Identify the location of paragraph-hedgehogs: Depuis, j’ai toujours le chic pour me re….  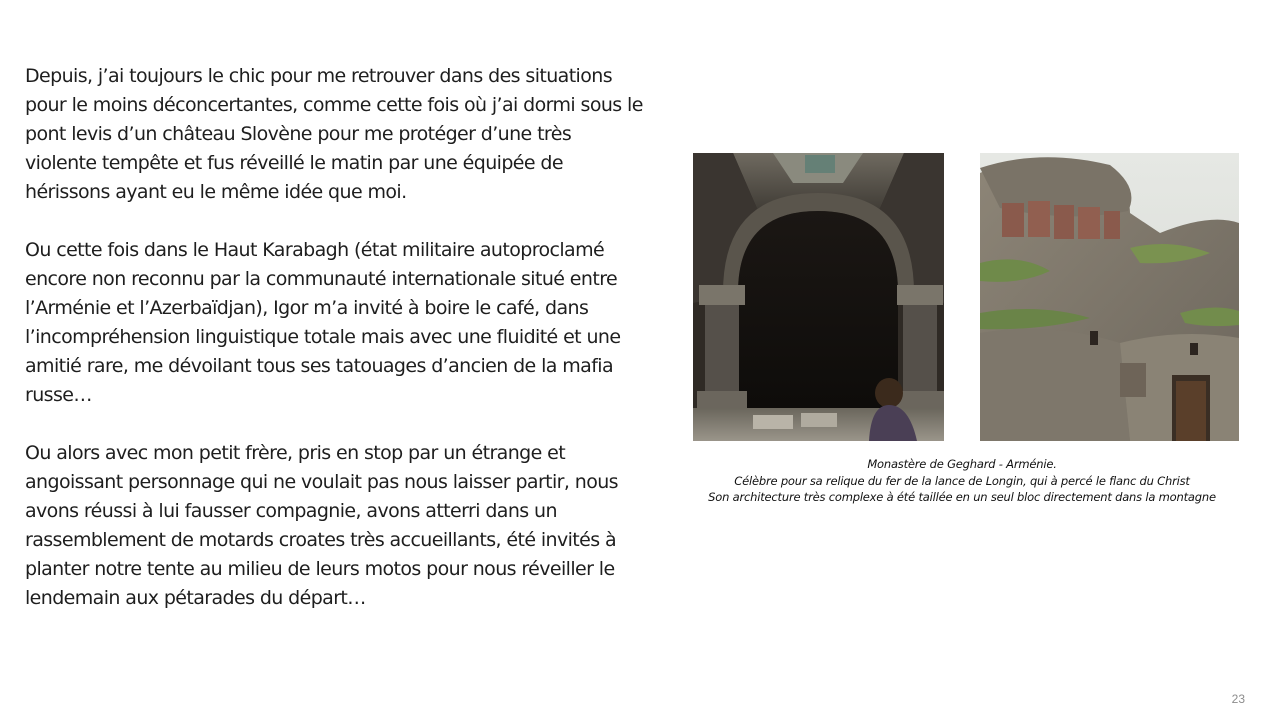
(334, 134).